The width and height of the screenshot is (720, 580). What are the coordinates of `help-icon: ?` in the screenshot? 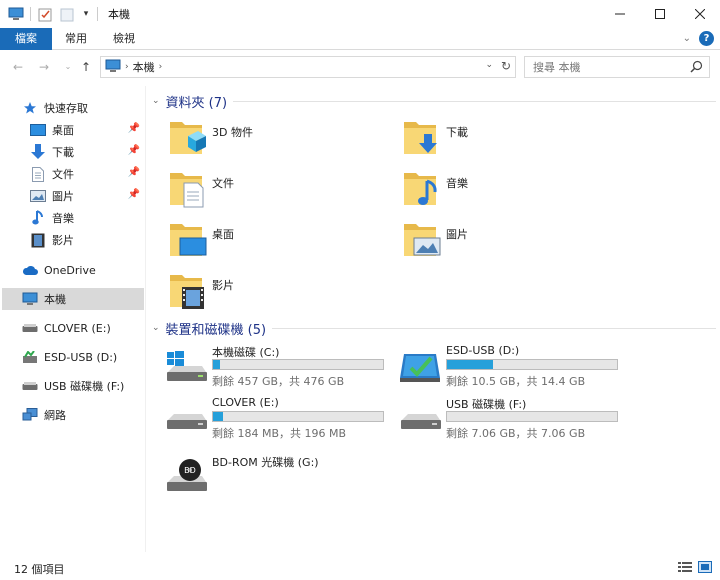 It's located at (706, 38).